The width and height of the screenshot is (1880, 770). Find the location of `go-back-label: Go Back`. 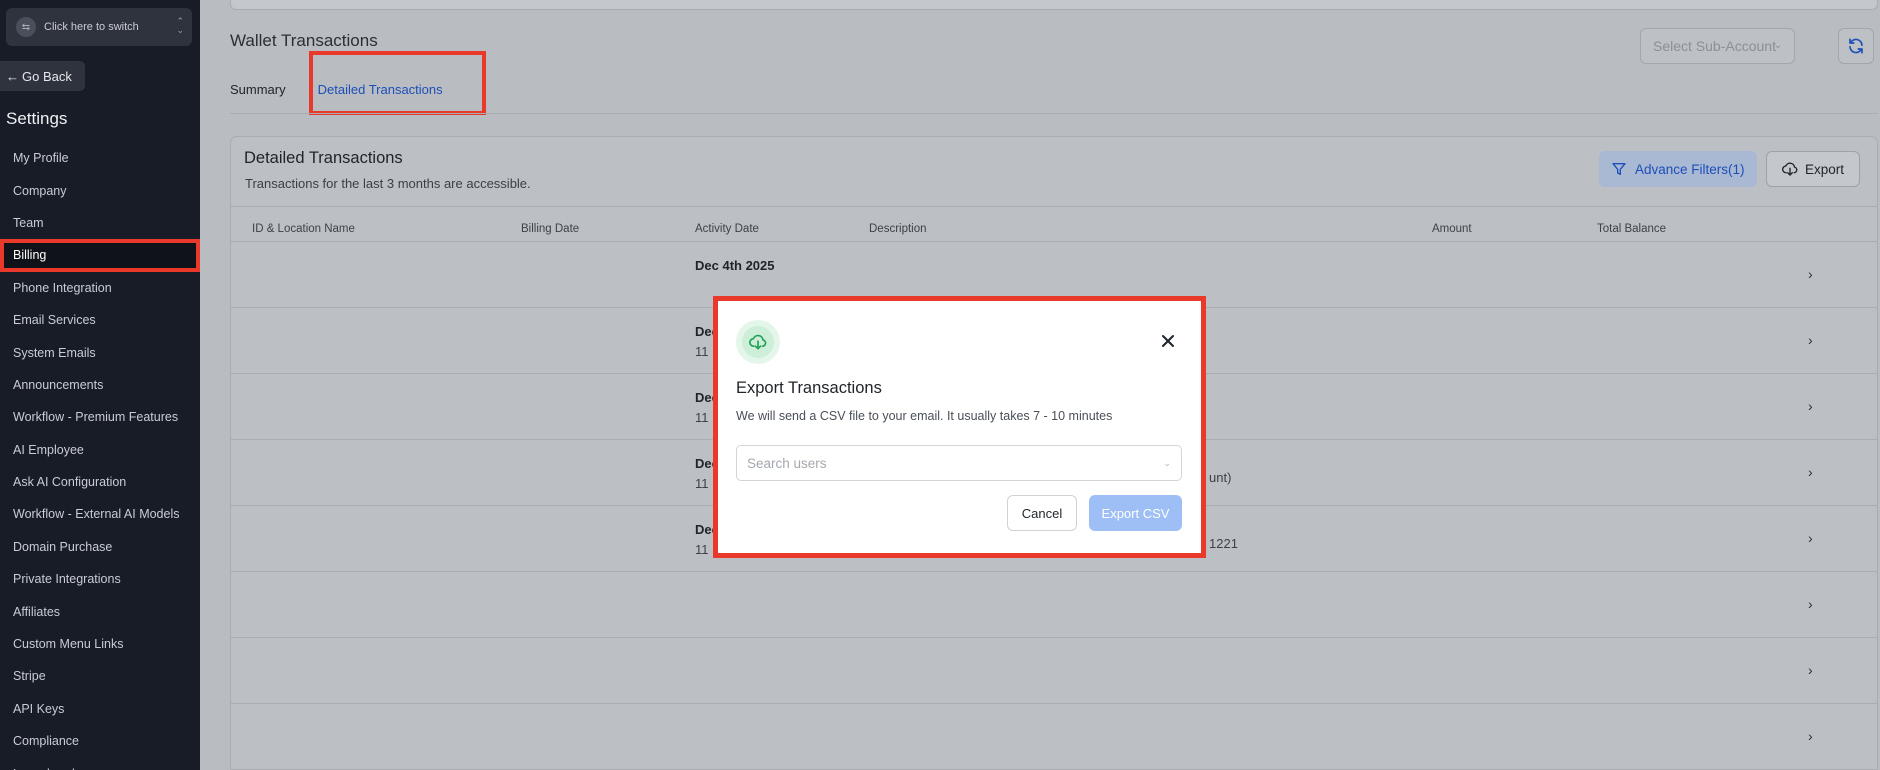

go-back-label: Go Back is located at coordinates (47, 76).